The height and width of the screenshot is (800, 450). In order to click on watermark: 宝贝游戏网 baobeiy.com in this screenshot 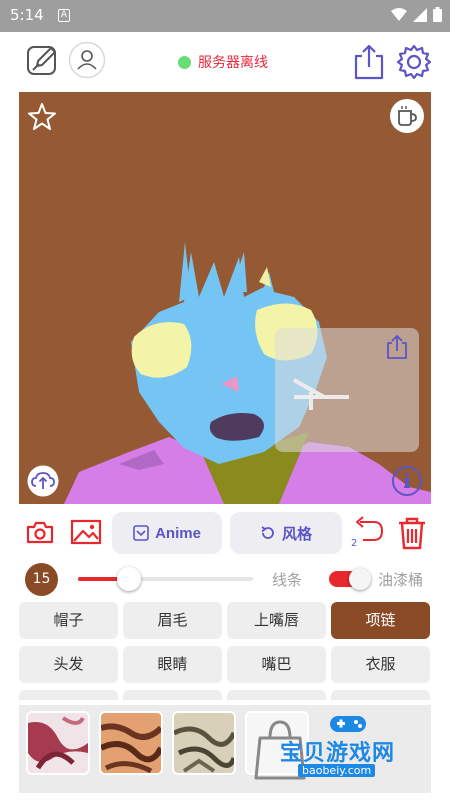, I will do `click(335, 748)`.